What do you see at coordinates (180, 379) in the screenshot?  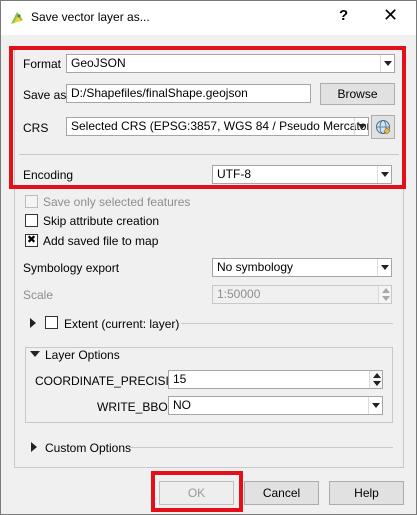 I see `coord-precision-value: 15` at bounding box center [180, 379].